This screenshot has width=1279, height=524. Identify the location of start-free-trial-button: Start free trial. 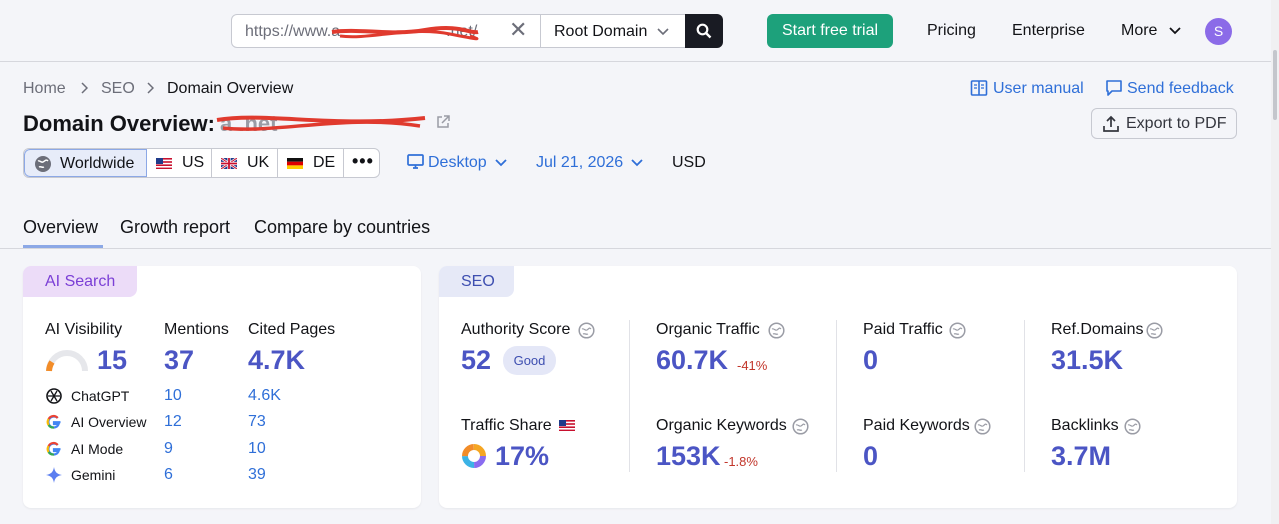
(830, 31).